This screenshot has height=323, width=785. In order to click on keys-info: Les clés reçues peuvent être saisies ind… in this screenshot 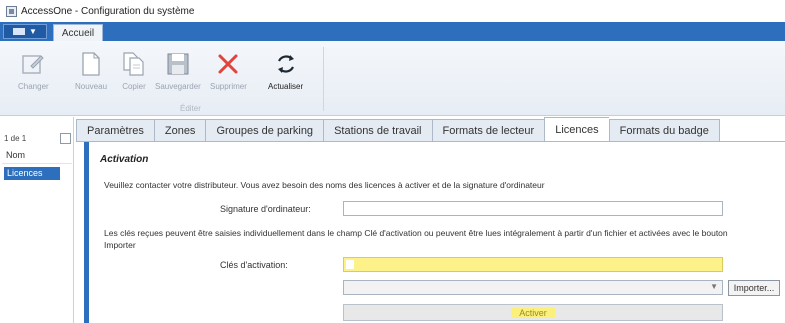, I will do `click(416, 239)`.